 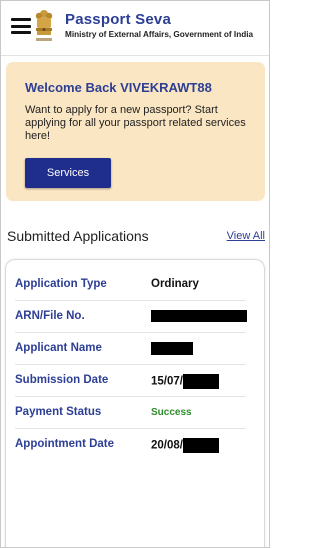 What do you see at coordinates (118, 19) in the screenshot?
I see `app-title: Passport Seva` at bounding box center [118, 19].